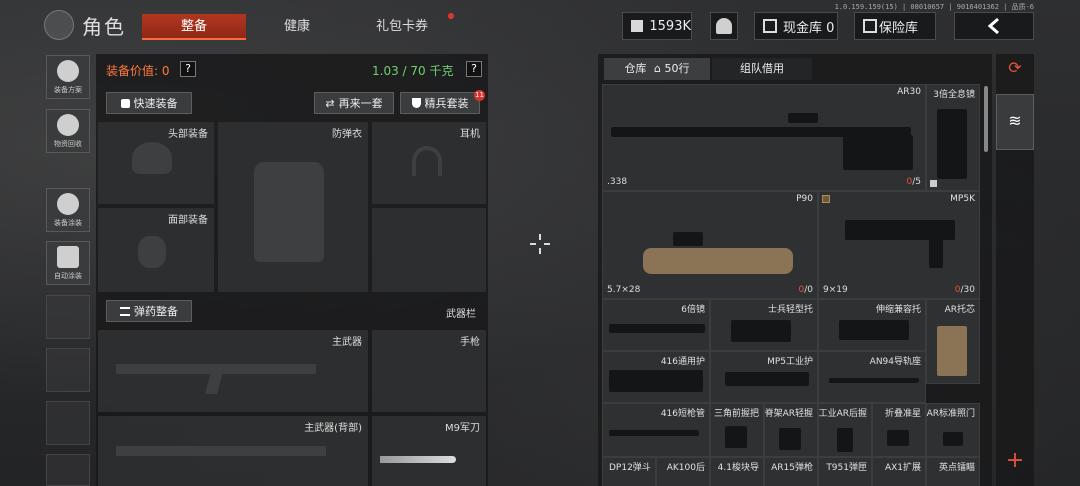 The width and height of the screenshot is (1080, 486). I want to click on tab-prepare: 整备, so click(194, 27).